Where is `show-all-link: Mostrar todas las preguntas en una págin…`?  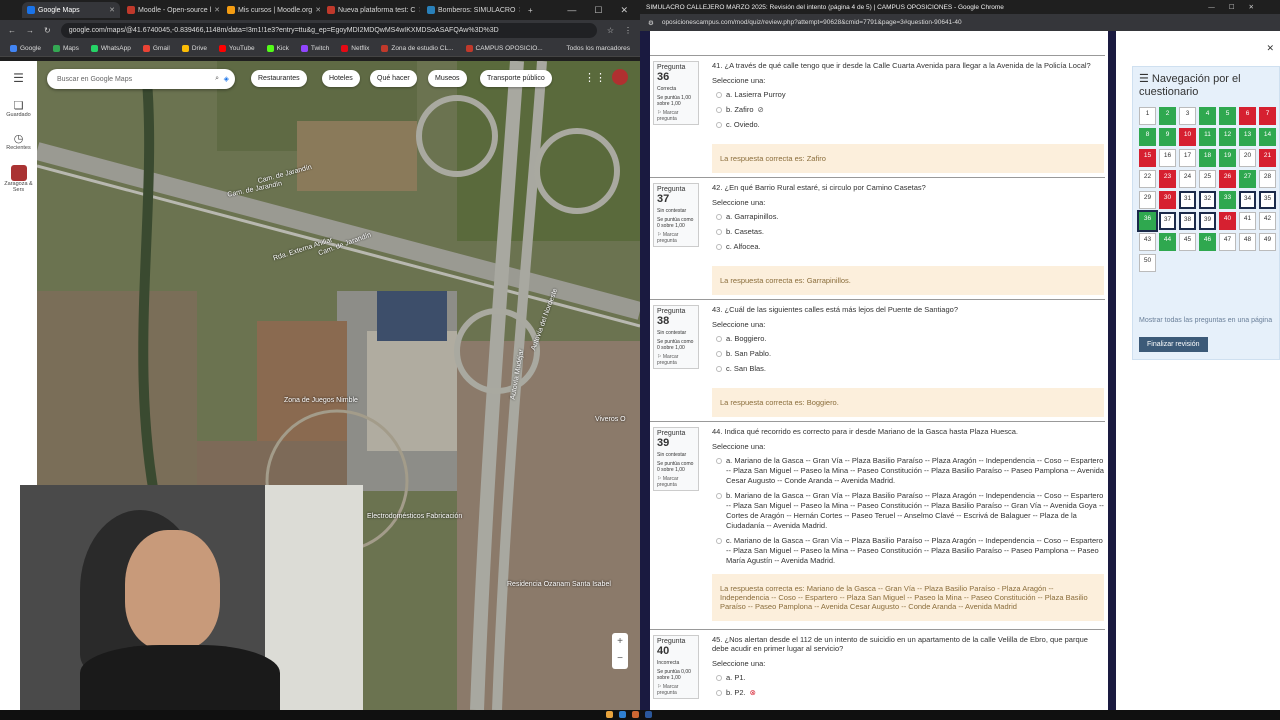 show-all-link: Mostrar todas las preguntas en una págin… is located at coordinates (1206, 321).